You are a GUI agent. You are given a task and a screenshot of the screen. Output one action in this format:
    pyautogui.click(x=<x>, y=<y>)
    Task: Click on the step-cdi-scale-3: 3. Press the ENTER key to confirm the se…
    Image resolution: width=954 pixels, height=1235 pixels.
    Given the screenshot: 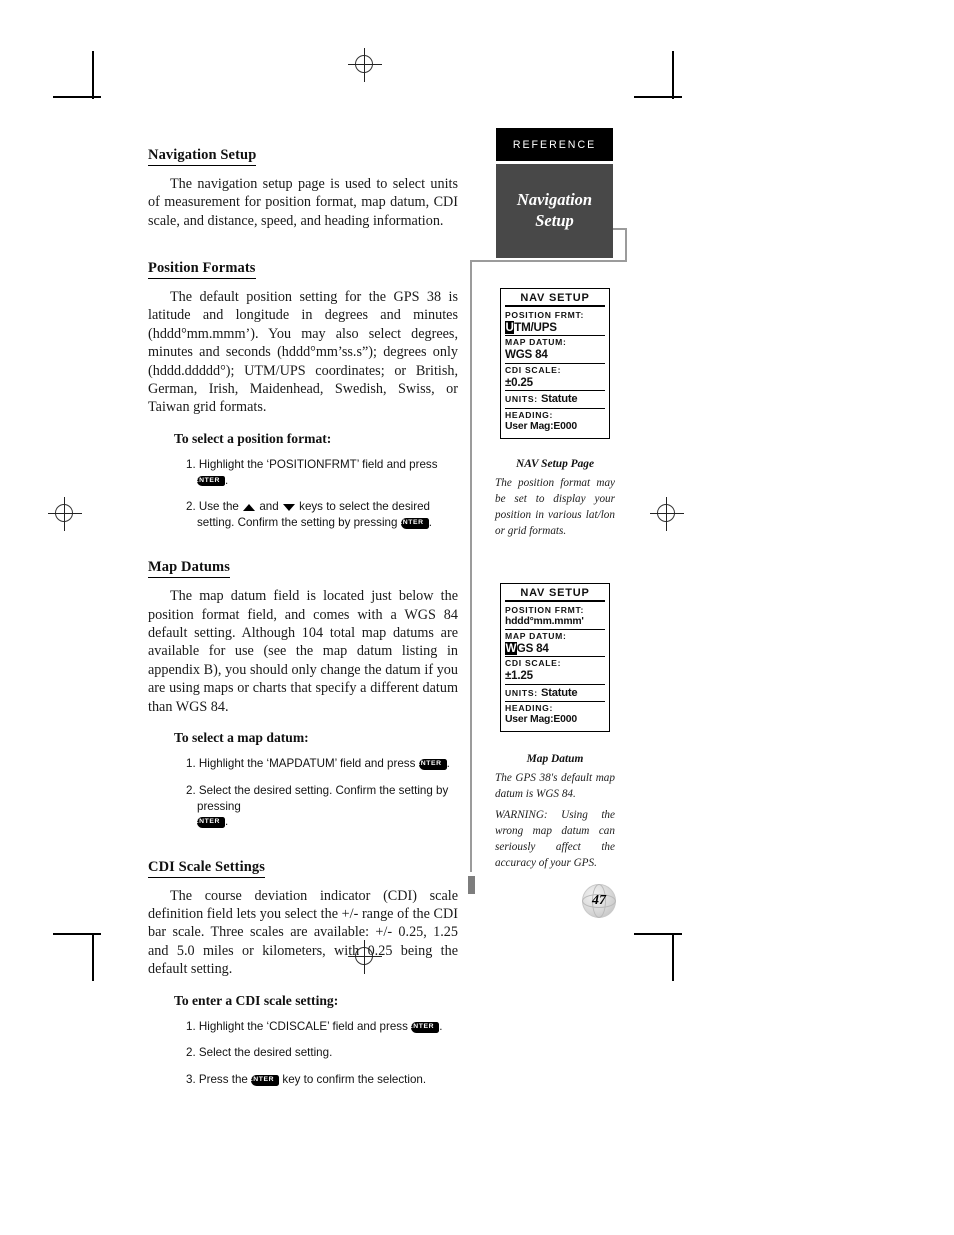 What is the action you would take?
    pyautogui.click(x=322, y=1080)
    